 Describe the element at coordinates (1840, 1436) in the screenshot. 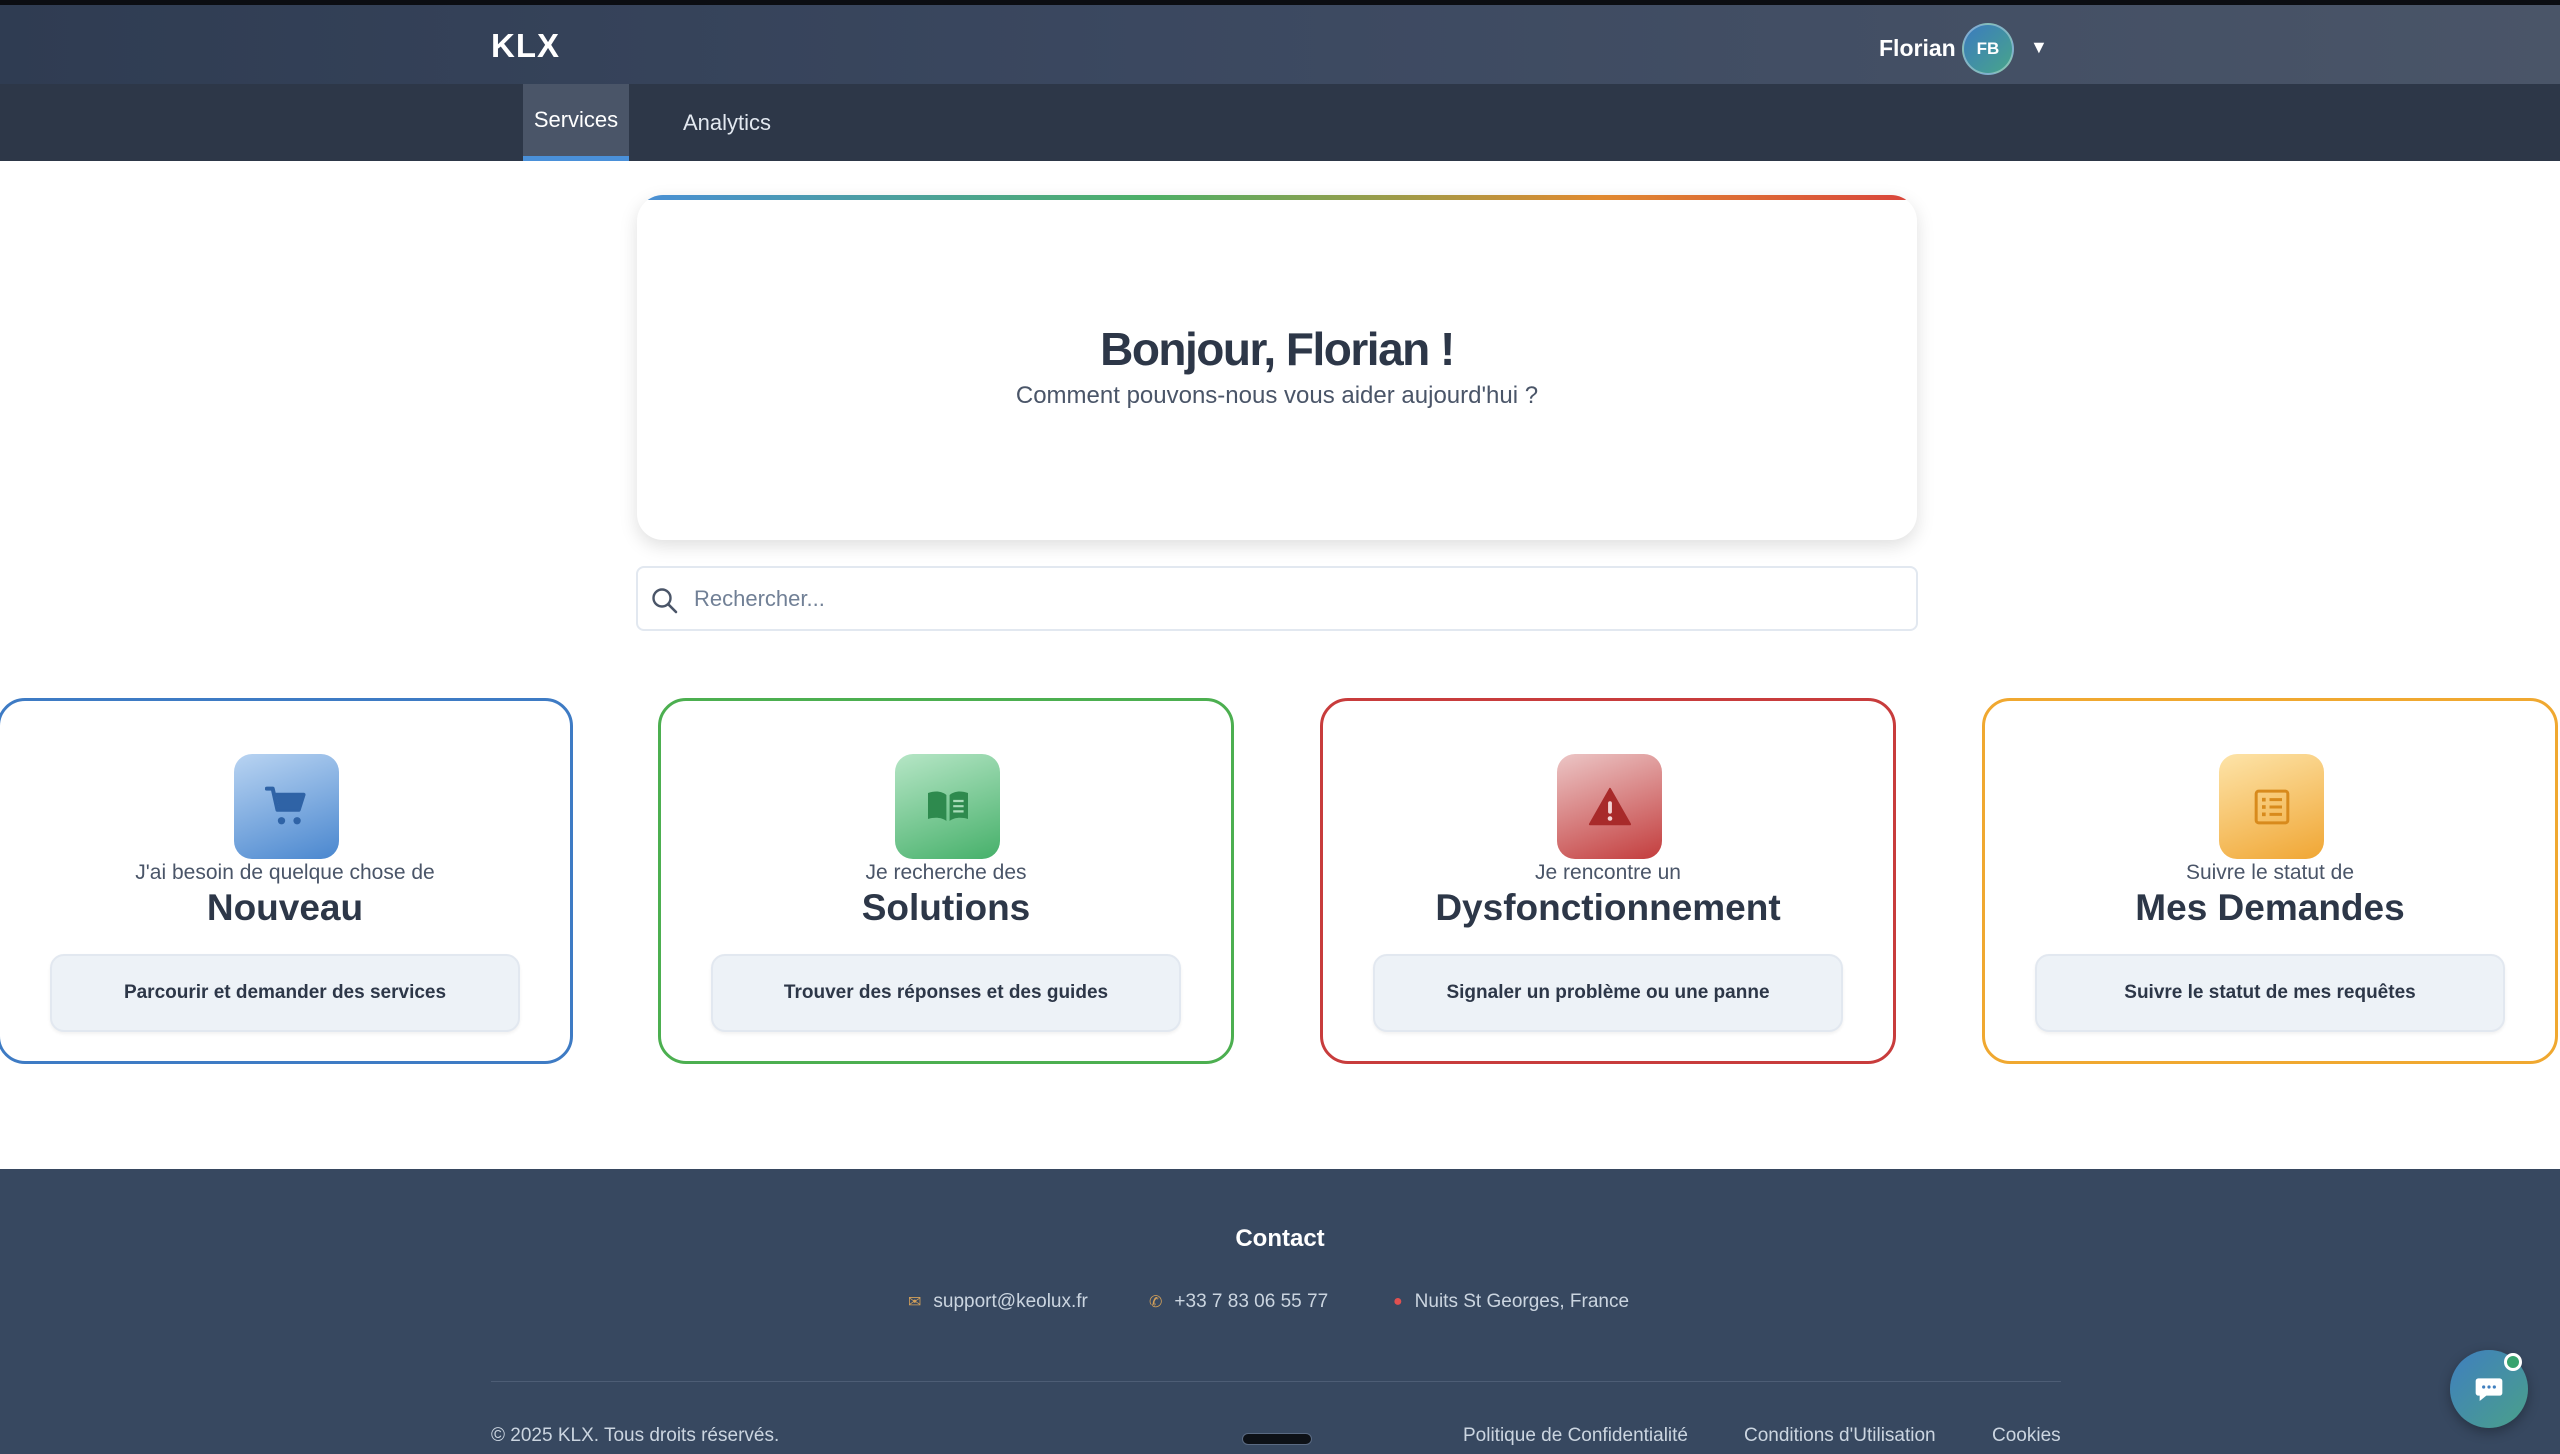

I see `terms-link: Conditions d'Utilisation` at that location.